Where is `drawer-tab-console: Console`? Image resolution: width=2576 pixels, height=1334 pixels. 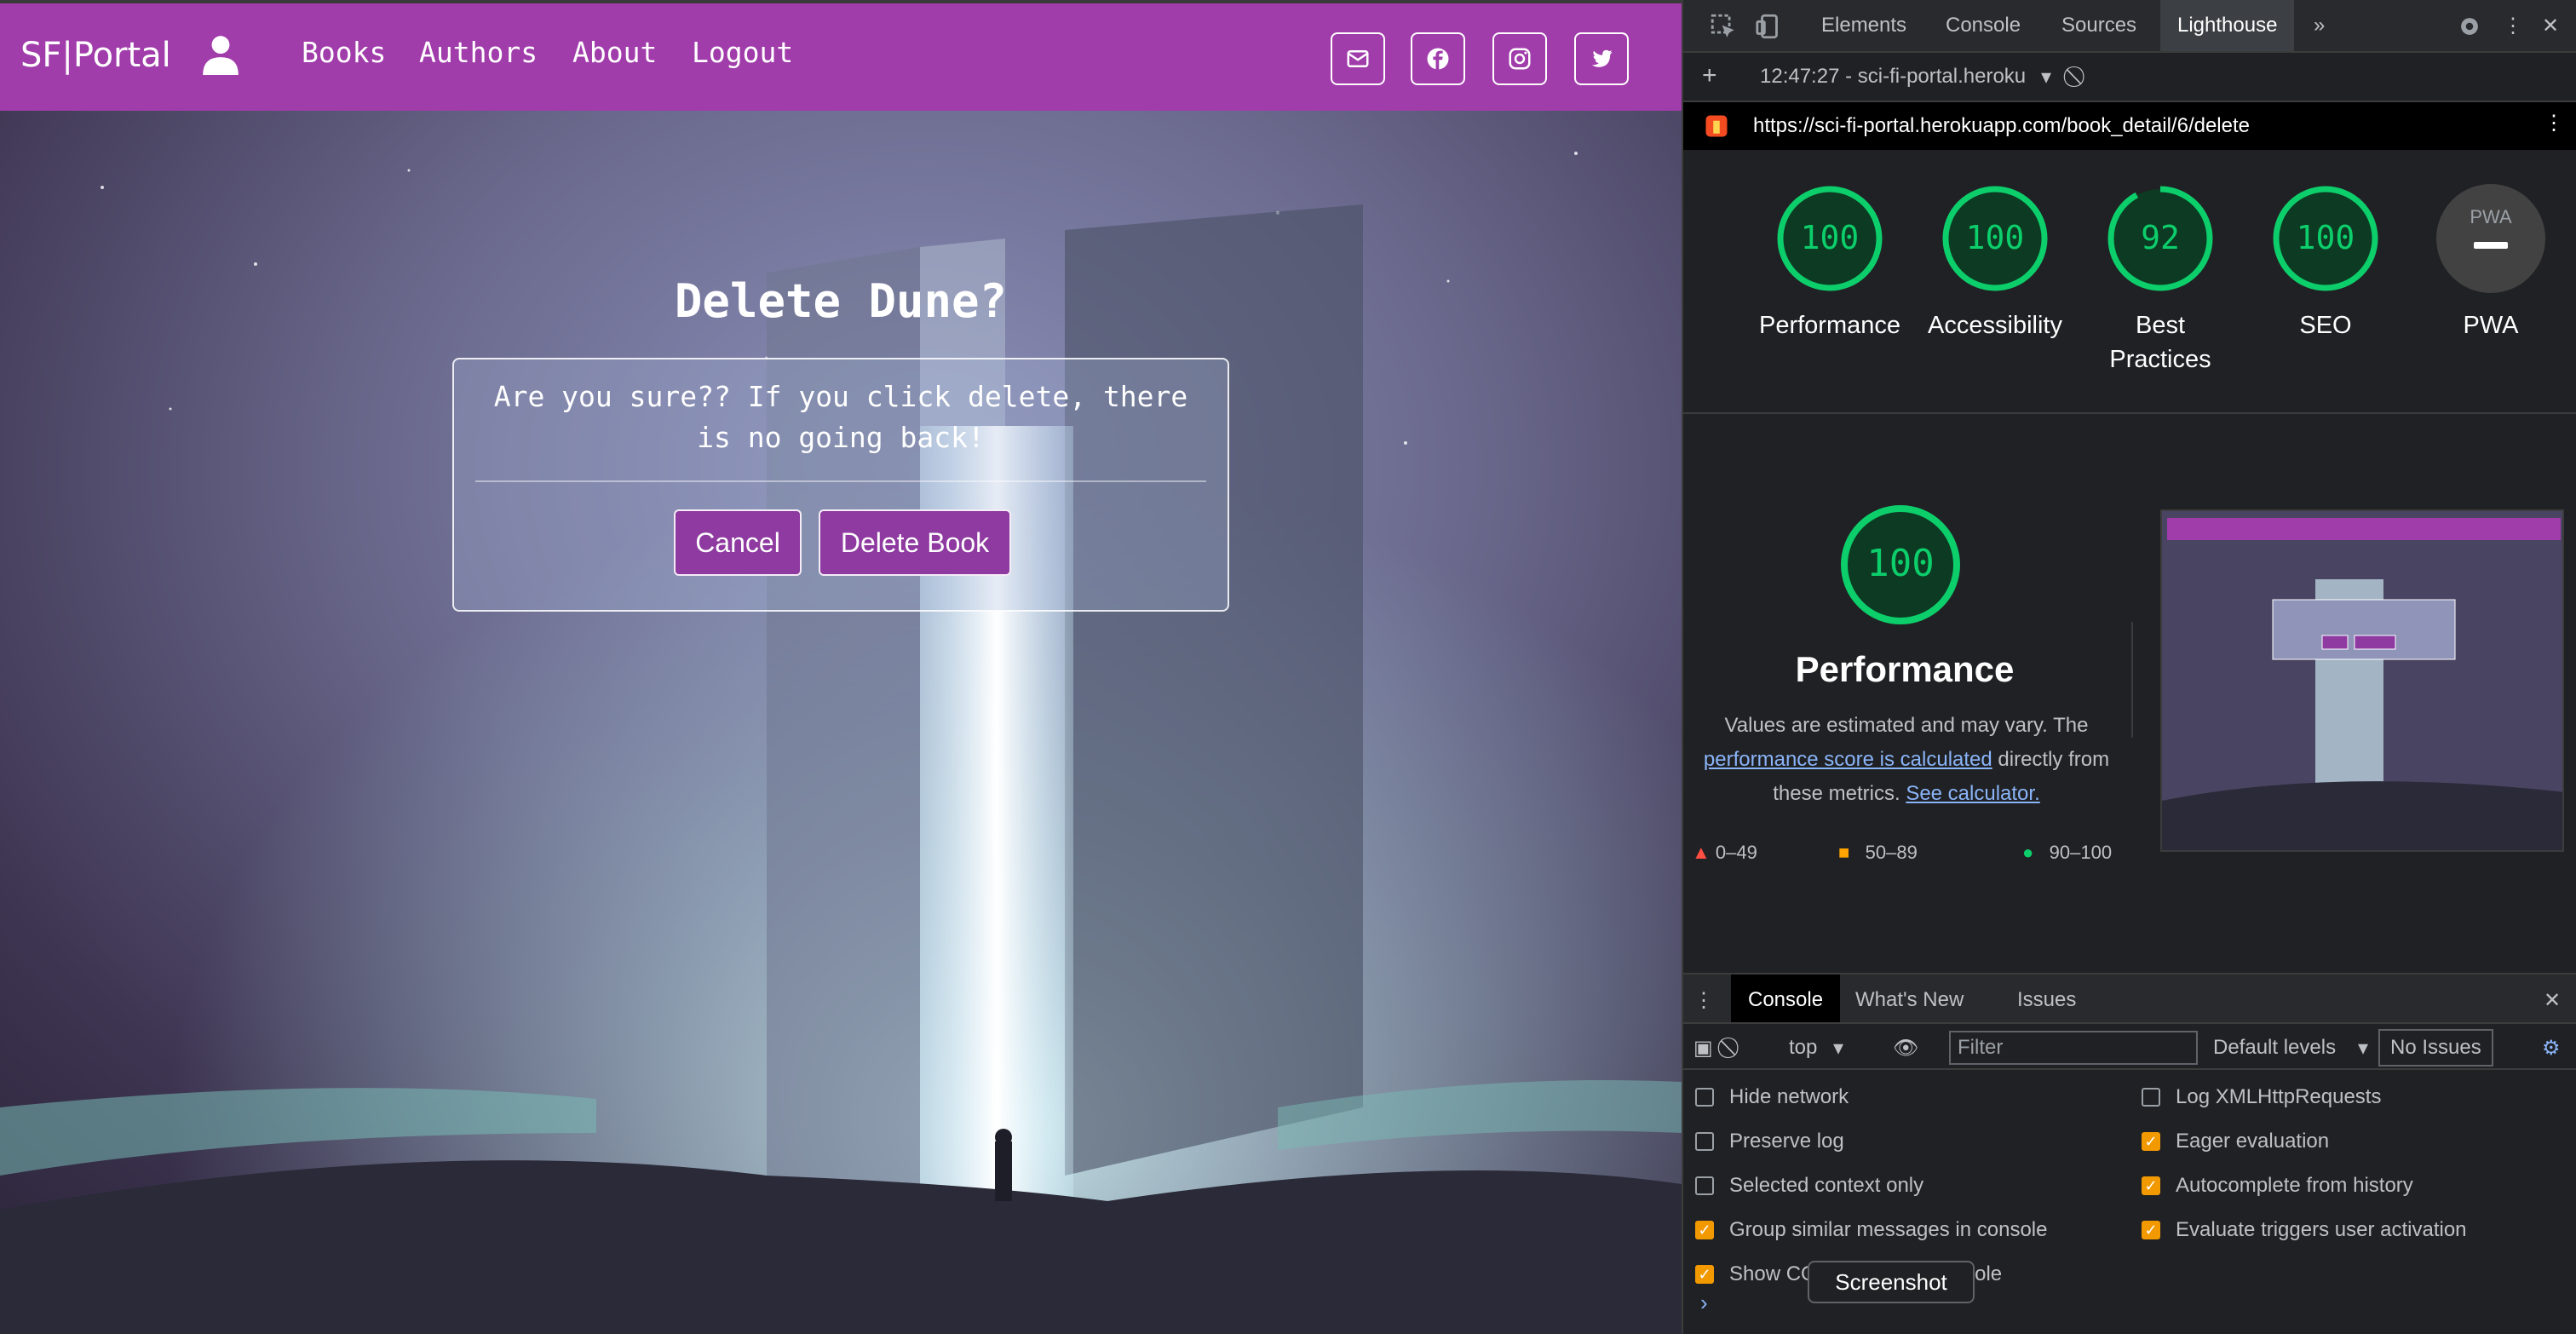
drawer-tab-console: Console is located at coordinates (1786, 998).